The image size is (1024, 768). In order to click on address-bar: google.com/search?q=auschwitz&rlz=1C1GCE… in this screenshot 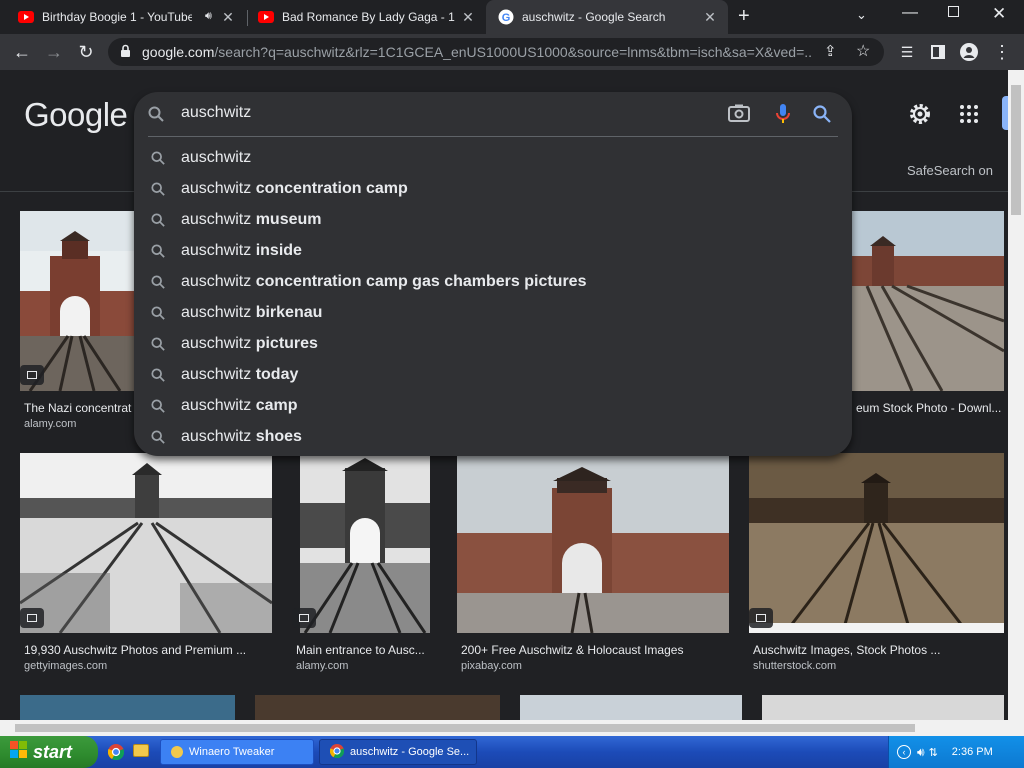, I will do `click(496, 52)`.